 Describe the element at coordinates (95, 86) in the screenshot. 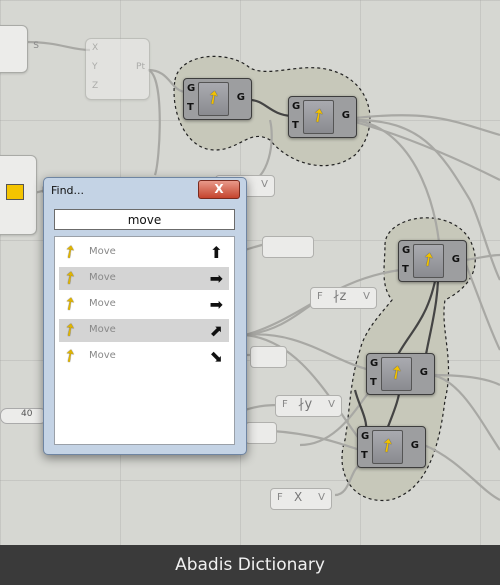

I see `xyz-input-z: Z` at that location.